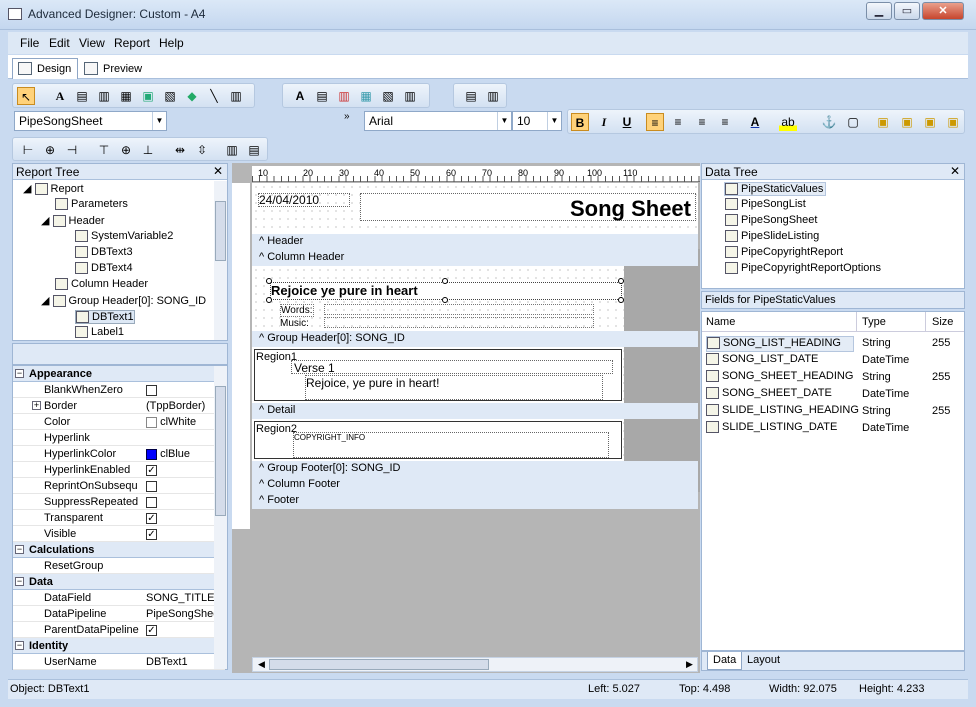 The height and width of the screenshot is (707, 976). I want to click on pipeline-pipestaticvalues: PipeStaticValues, so click(775, 189).